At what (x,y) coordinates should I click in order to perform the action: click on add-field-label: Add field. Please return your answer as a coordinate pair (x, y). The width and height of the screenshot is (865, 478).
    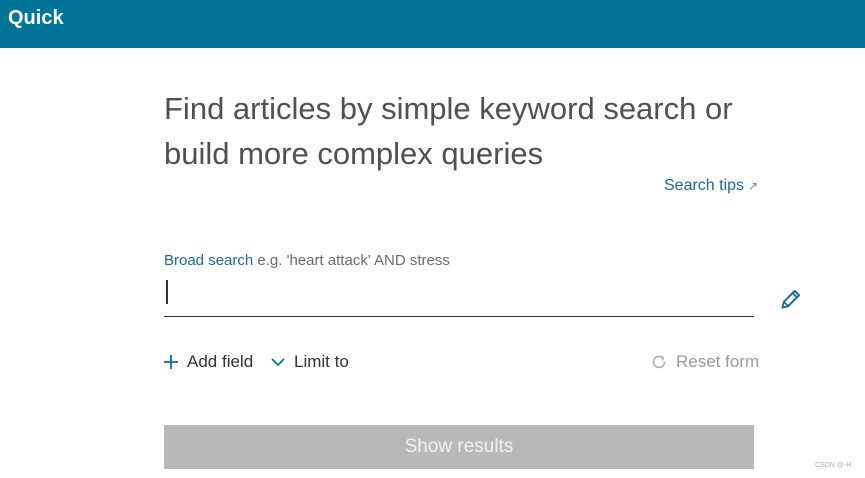
    Looking at the image, I should click on (220, 361).